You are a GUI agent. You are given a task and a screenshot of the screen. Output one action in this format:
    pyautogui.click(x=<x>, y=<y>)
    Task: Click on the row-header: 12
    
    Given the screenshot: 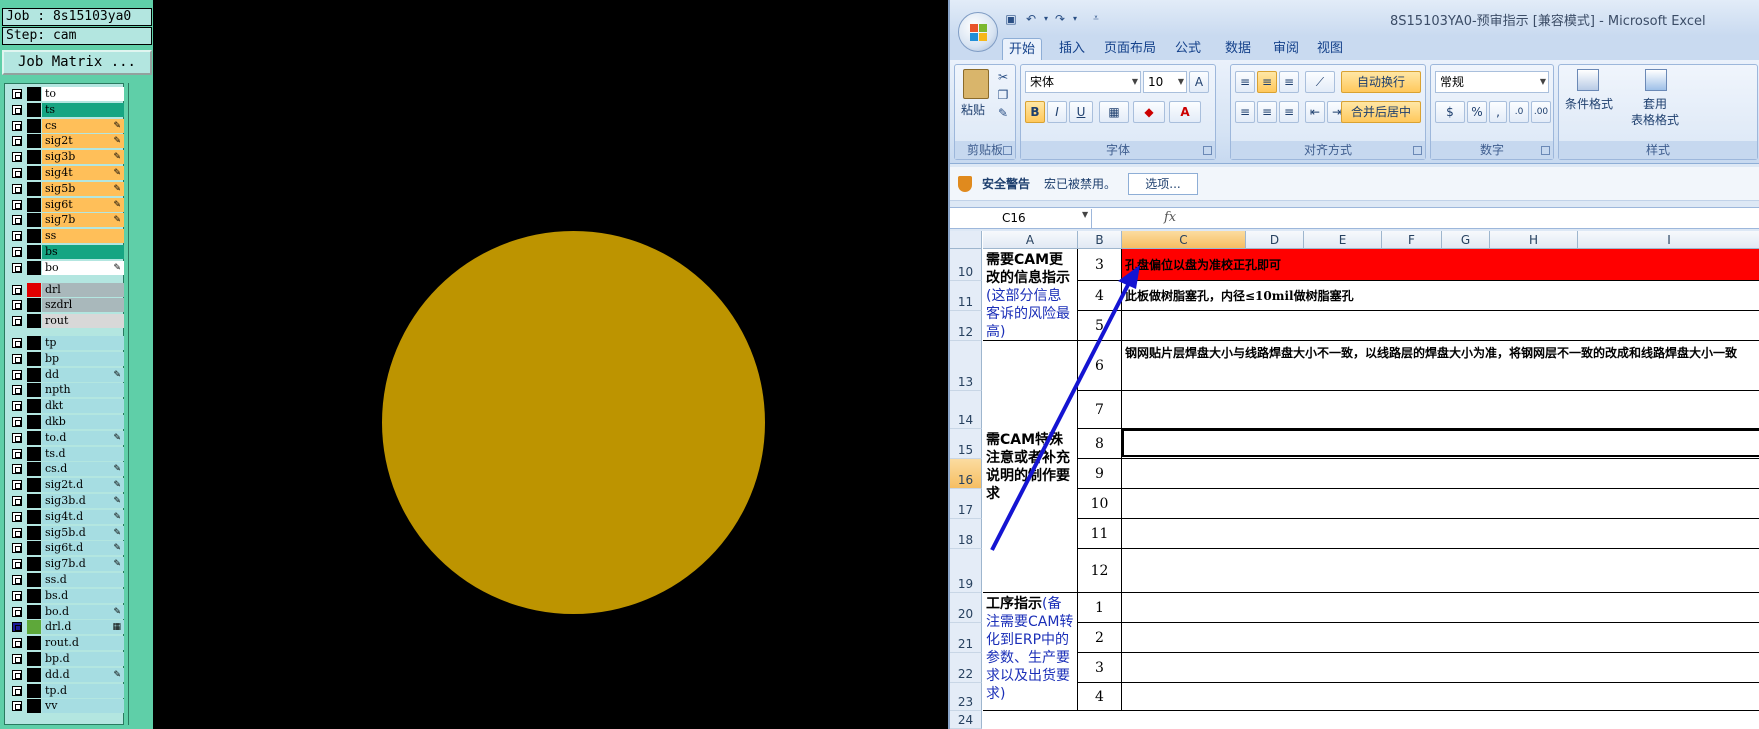 What is the action you would take?
    pyautogui.click(x=966, y=326)
    